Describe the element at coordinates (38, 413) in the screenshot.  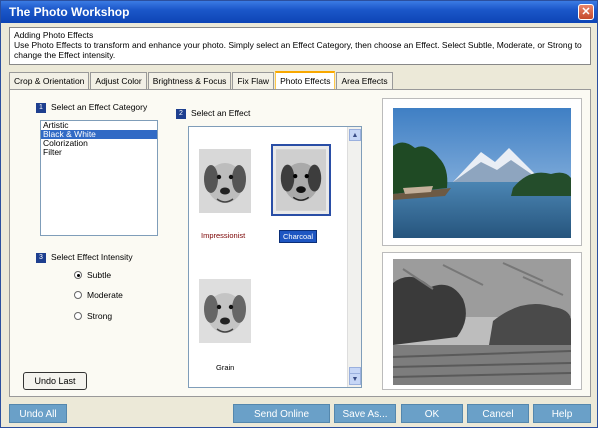
I see `undo-all-button: Undo All` at that location.